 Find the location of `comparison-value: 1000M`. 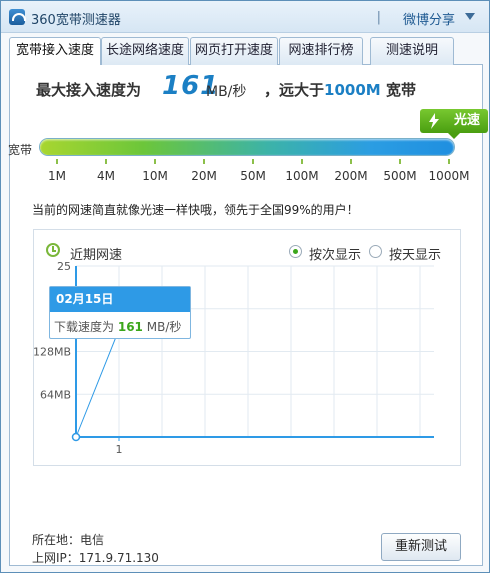

comparison-value: 1000M is located at coordinates (352, 90).